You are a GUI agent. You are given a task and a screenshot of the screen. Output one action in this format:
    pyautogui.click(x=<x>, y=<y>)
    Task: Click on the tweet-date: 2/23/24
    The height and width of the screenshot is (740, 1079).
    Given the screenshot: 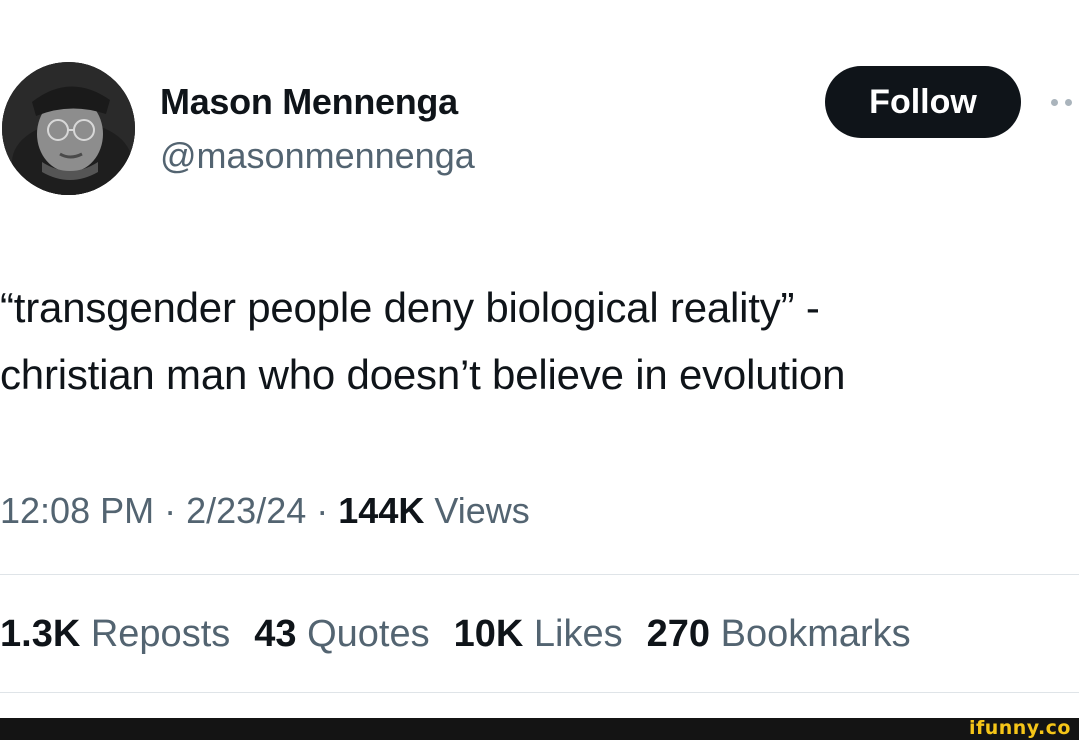 What is the action you would take?
    pyautogui.click(x=246, y=510)
    